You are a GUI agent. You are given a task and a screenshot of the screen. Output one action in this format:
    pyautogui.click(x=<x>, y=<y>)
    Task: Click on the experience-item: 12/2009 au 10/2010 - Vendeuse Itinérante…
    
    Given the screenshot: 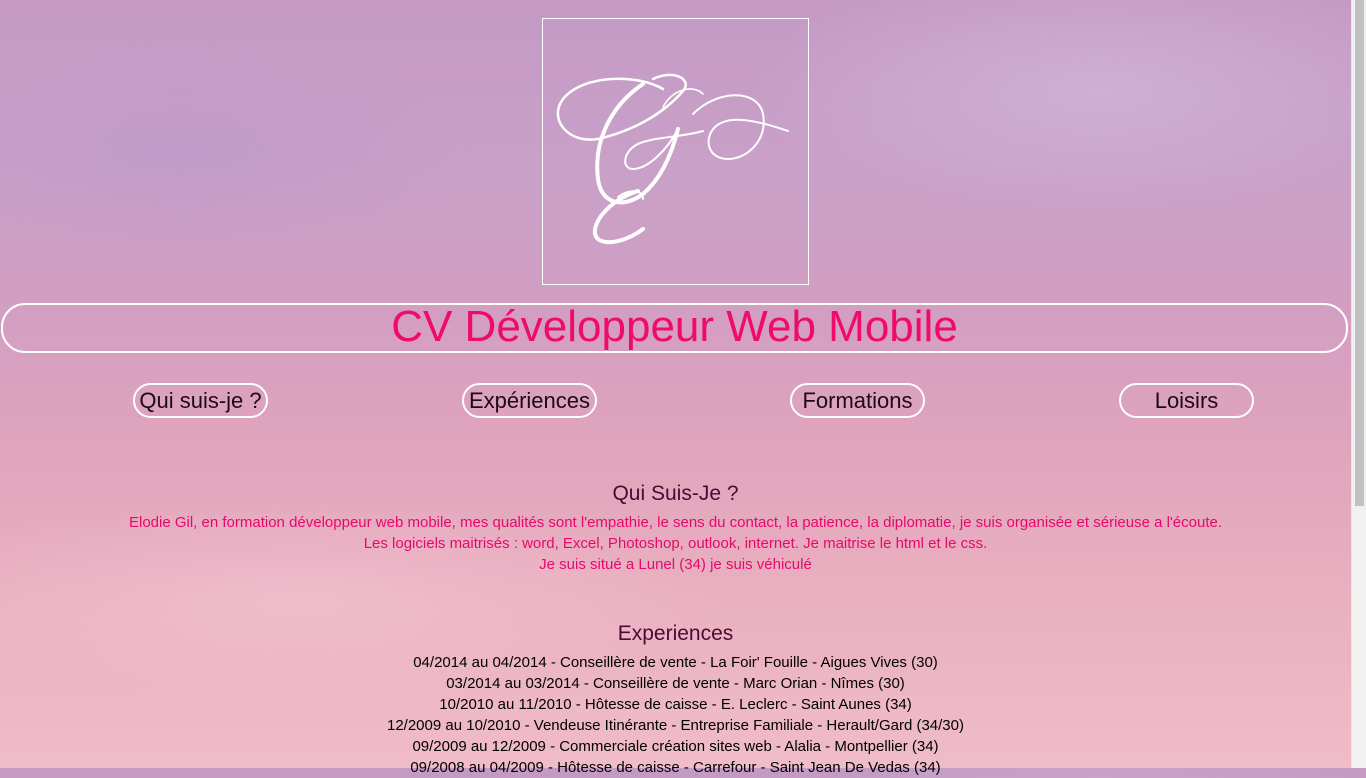 What is the action you would take?
    pyautogui.click(x=675, y=725)
    